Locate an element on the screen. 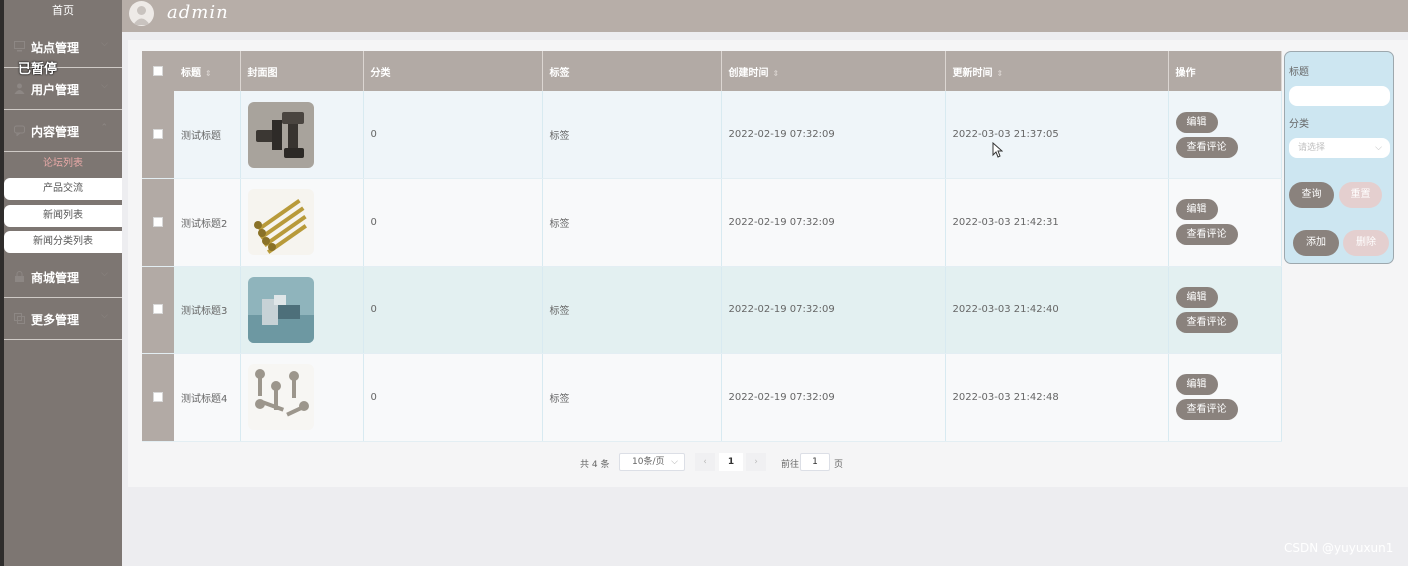 The width and height of the screenshot is (1408, 566). goto-page-input: 1 is located at coordinates (815, 462).